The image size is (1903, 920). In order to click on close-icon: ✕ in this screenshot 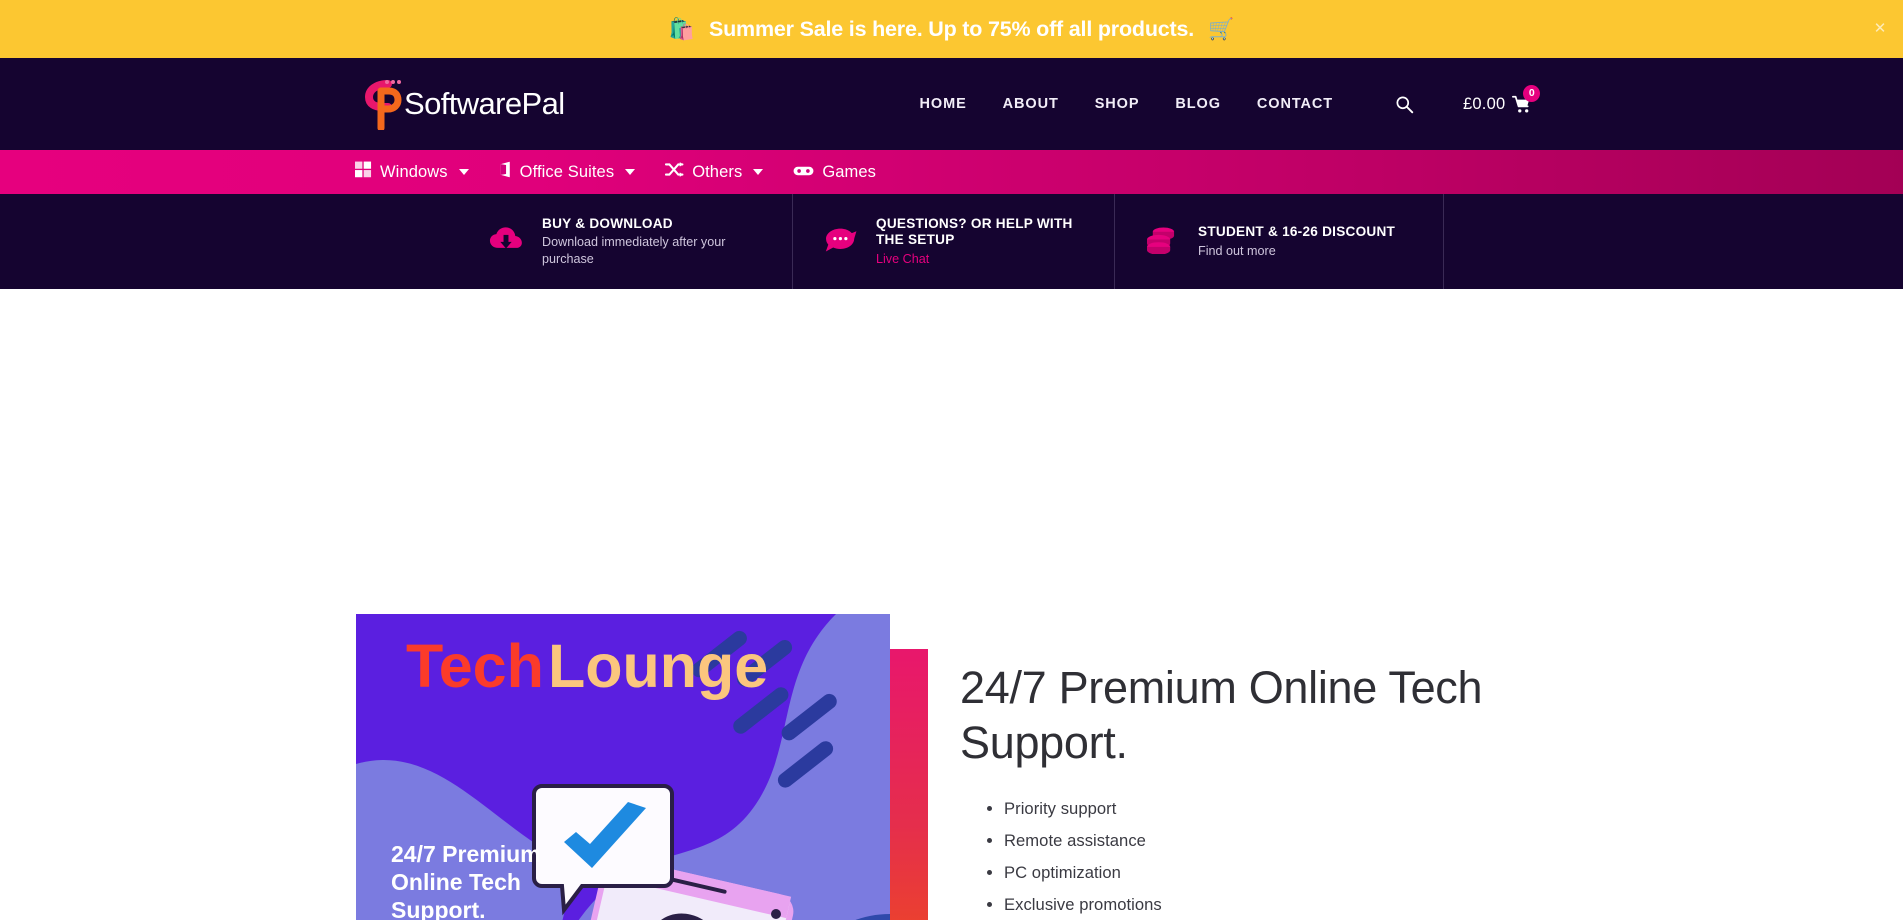, I will do `click(1880, 29)`.